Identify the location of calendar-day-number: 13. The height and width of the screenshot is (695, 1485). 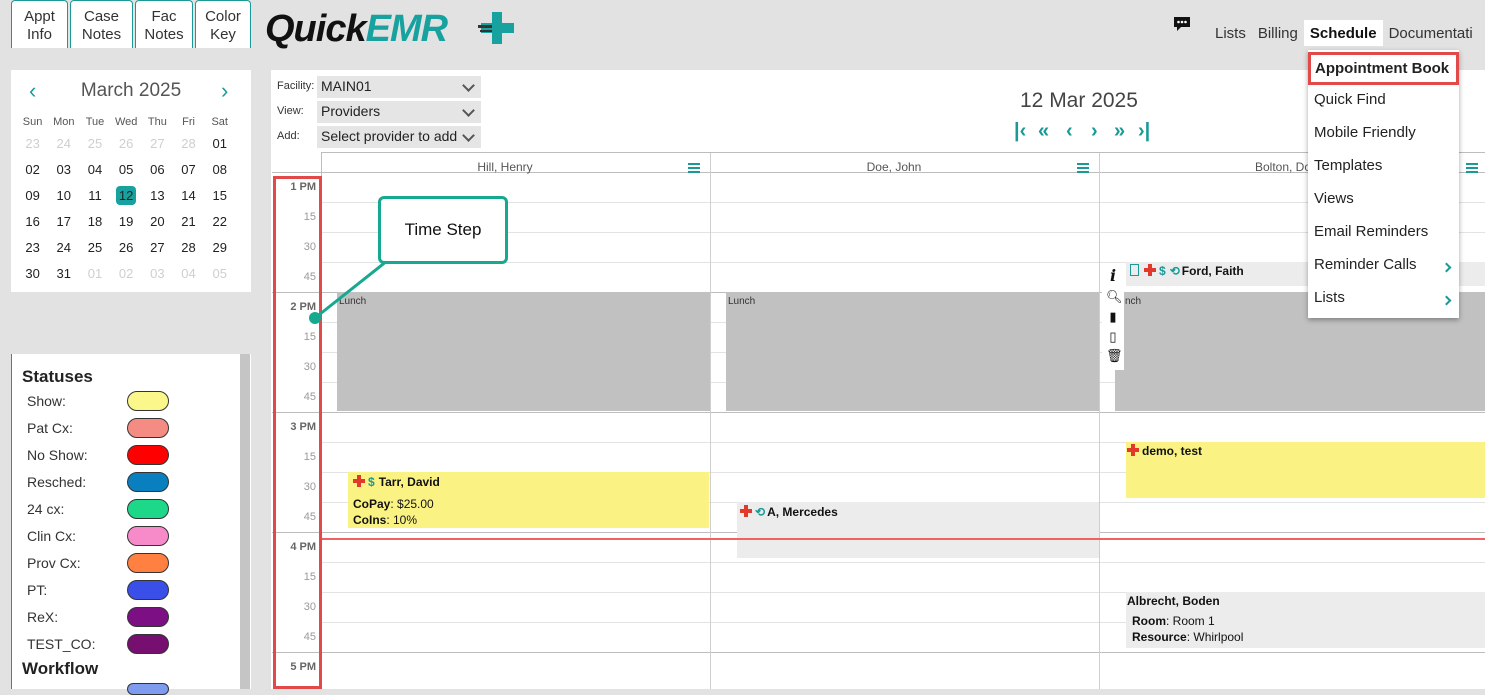
(157, 195).